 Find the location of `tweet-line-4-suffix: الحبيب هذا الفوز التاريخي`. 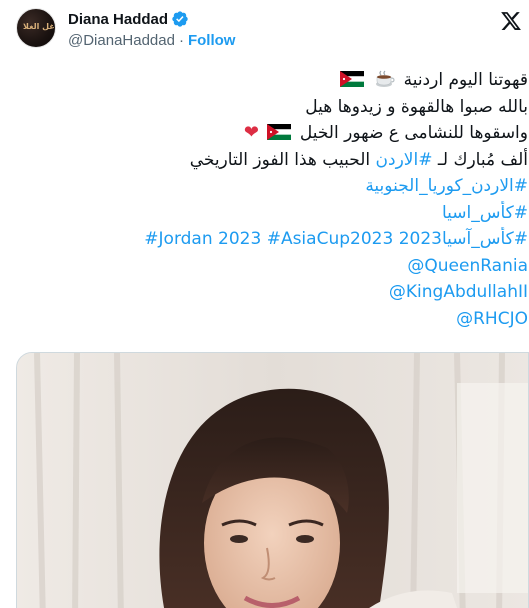

tweet-line-4-suffix: الحبيب هذا الفوز التاريخي is located at coordinates (280, 159).